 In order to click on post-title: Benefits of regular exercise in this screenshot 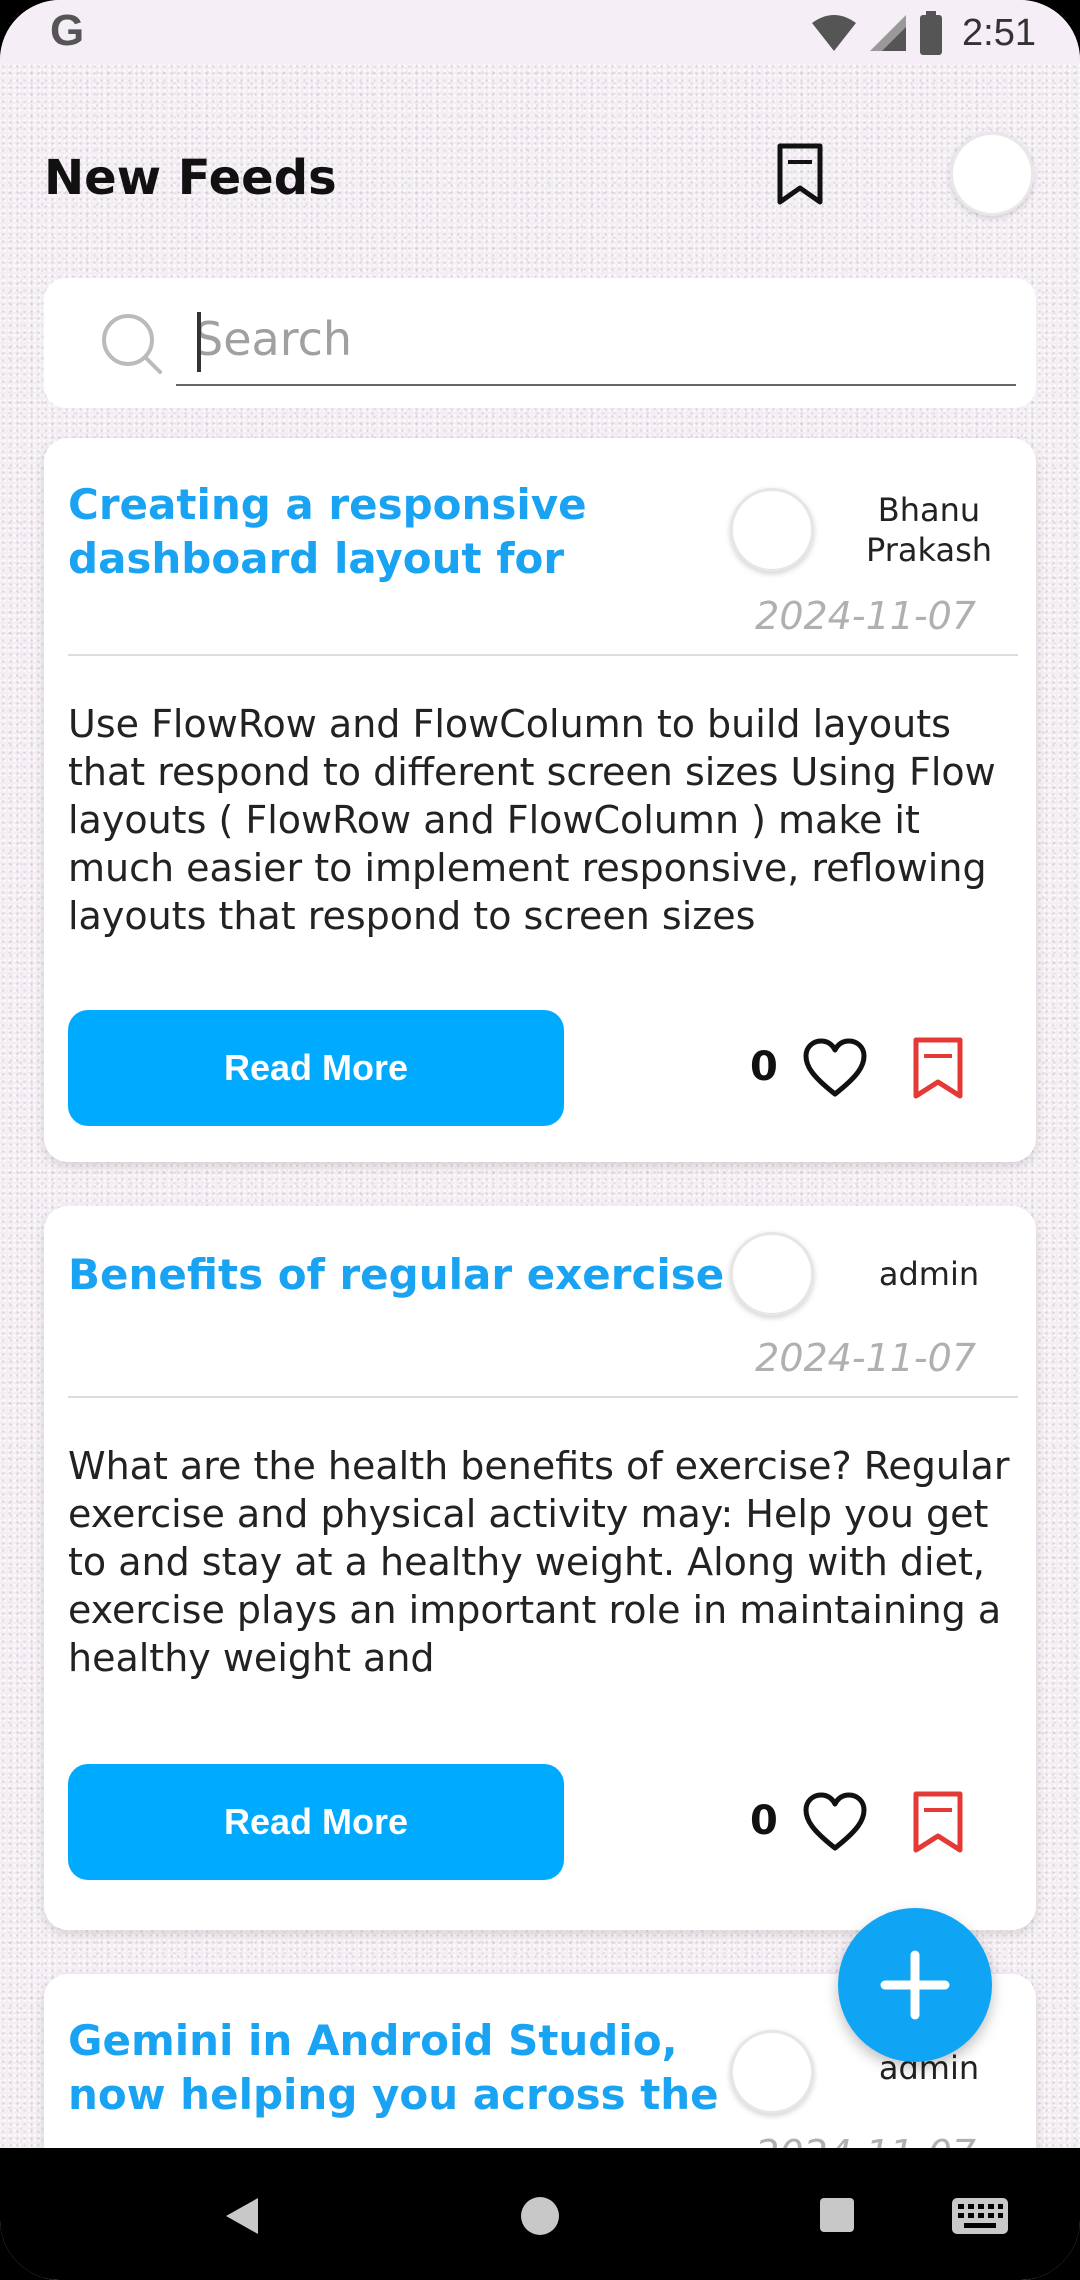, I will do `click(398, 1275)`.